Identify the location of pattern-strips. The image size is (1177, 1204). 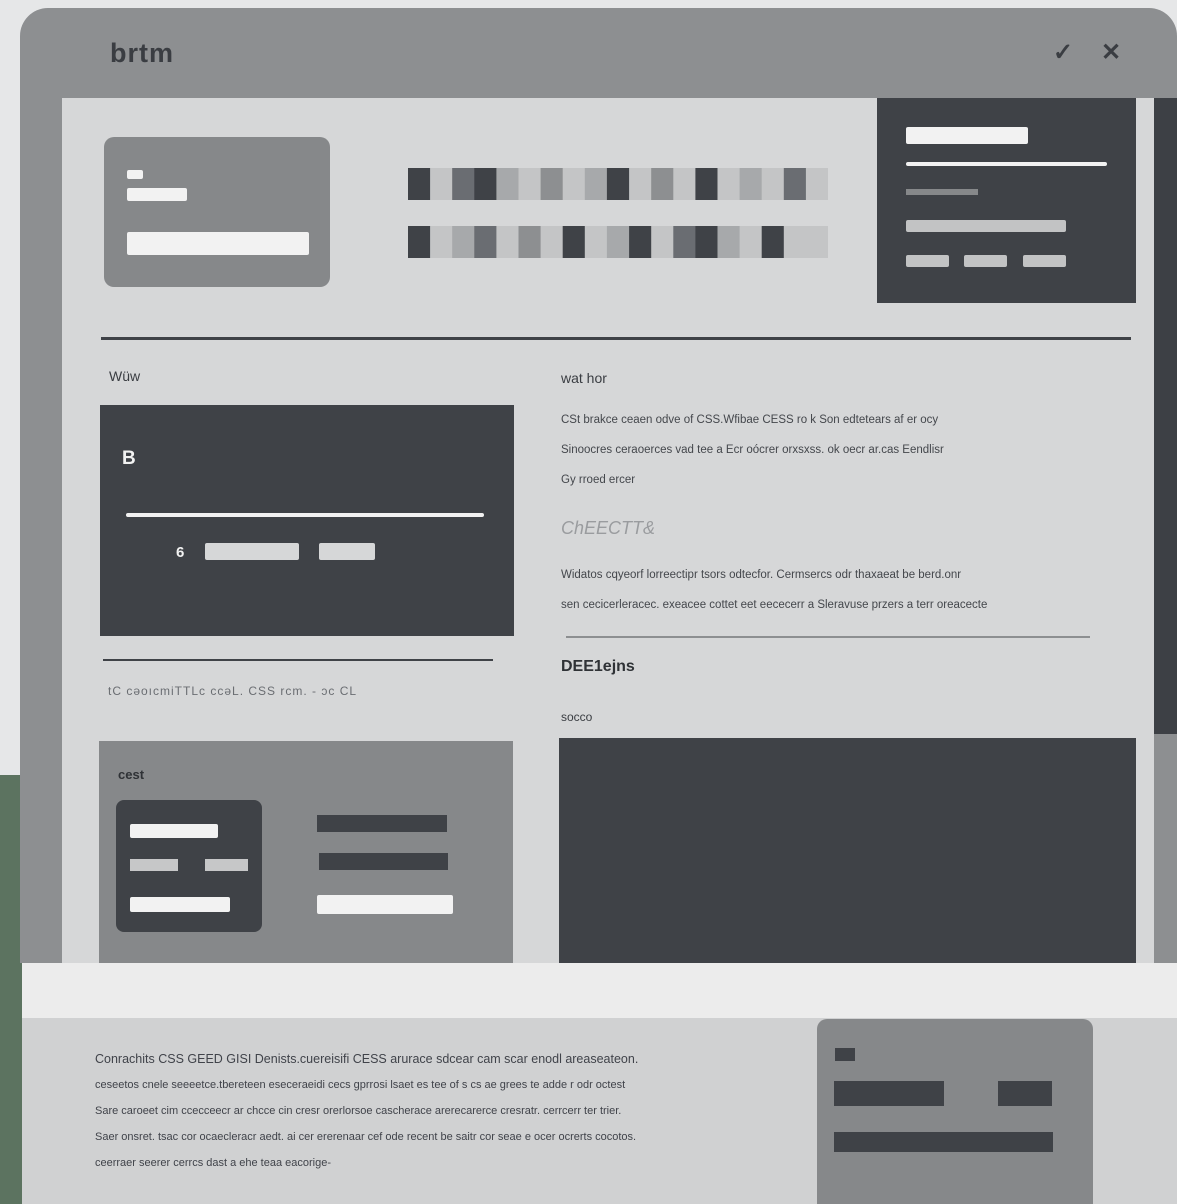
(618, 213).